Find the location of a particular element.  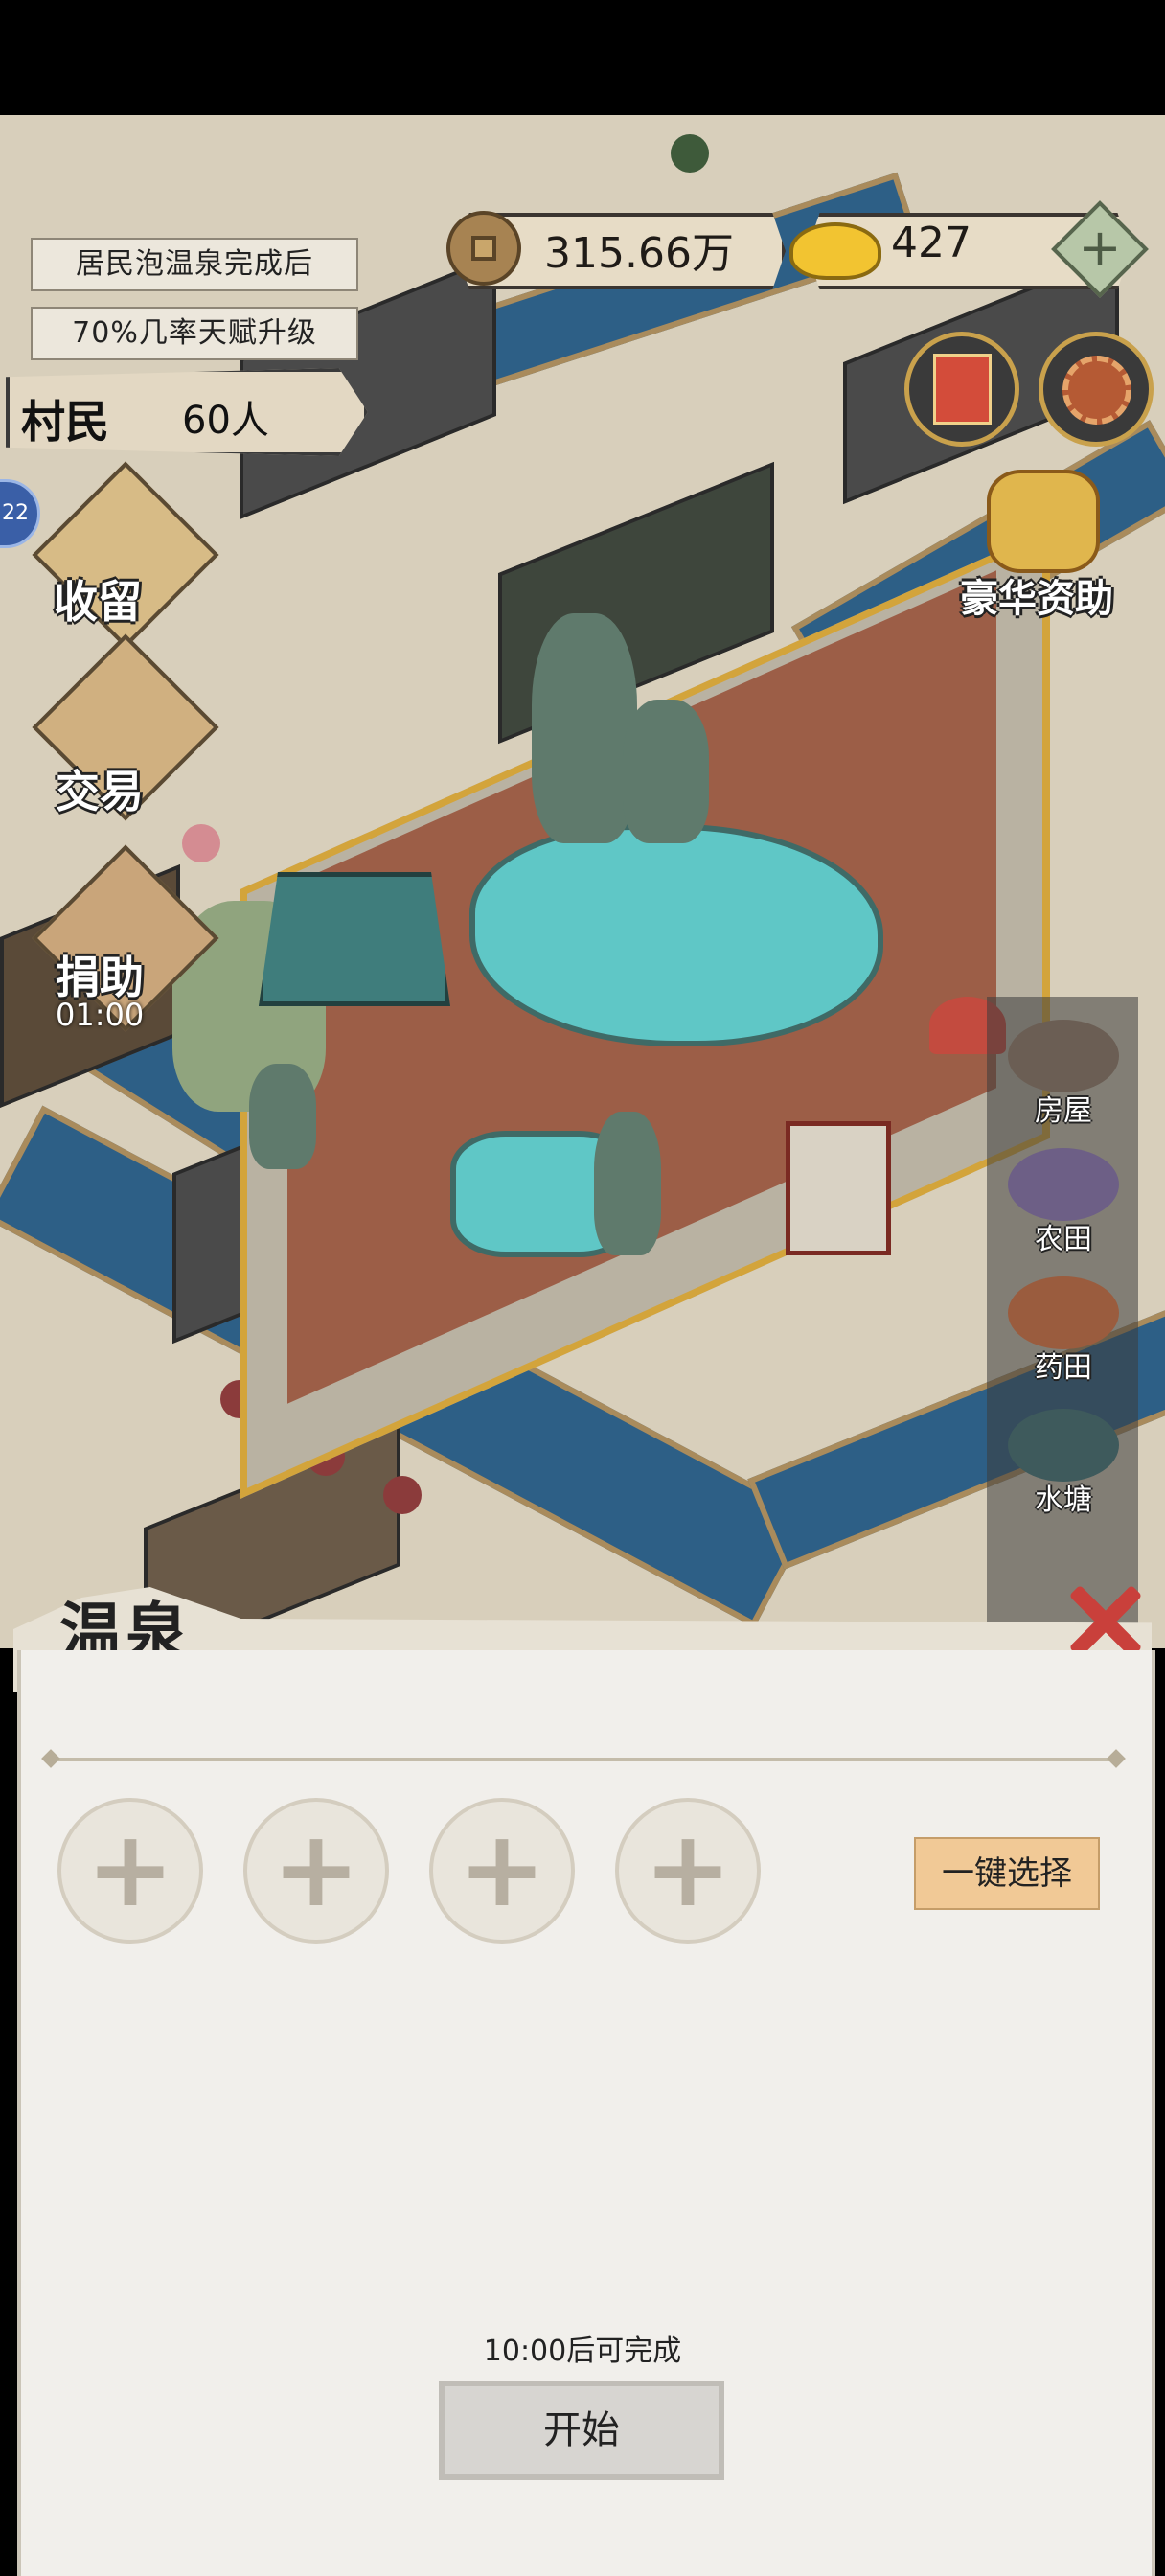

copper-coin-icon is located at coordinates (483, 248).